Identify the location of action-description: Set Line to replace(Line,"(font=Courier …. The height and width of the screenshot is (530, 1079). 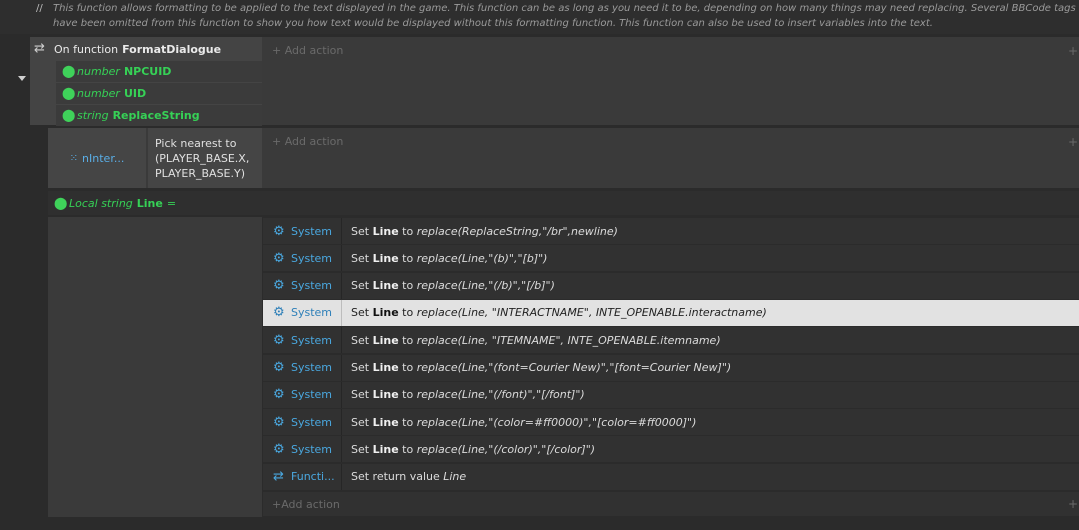
(536, 367).